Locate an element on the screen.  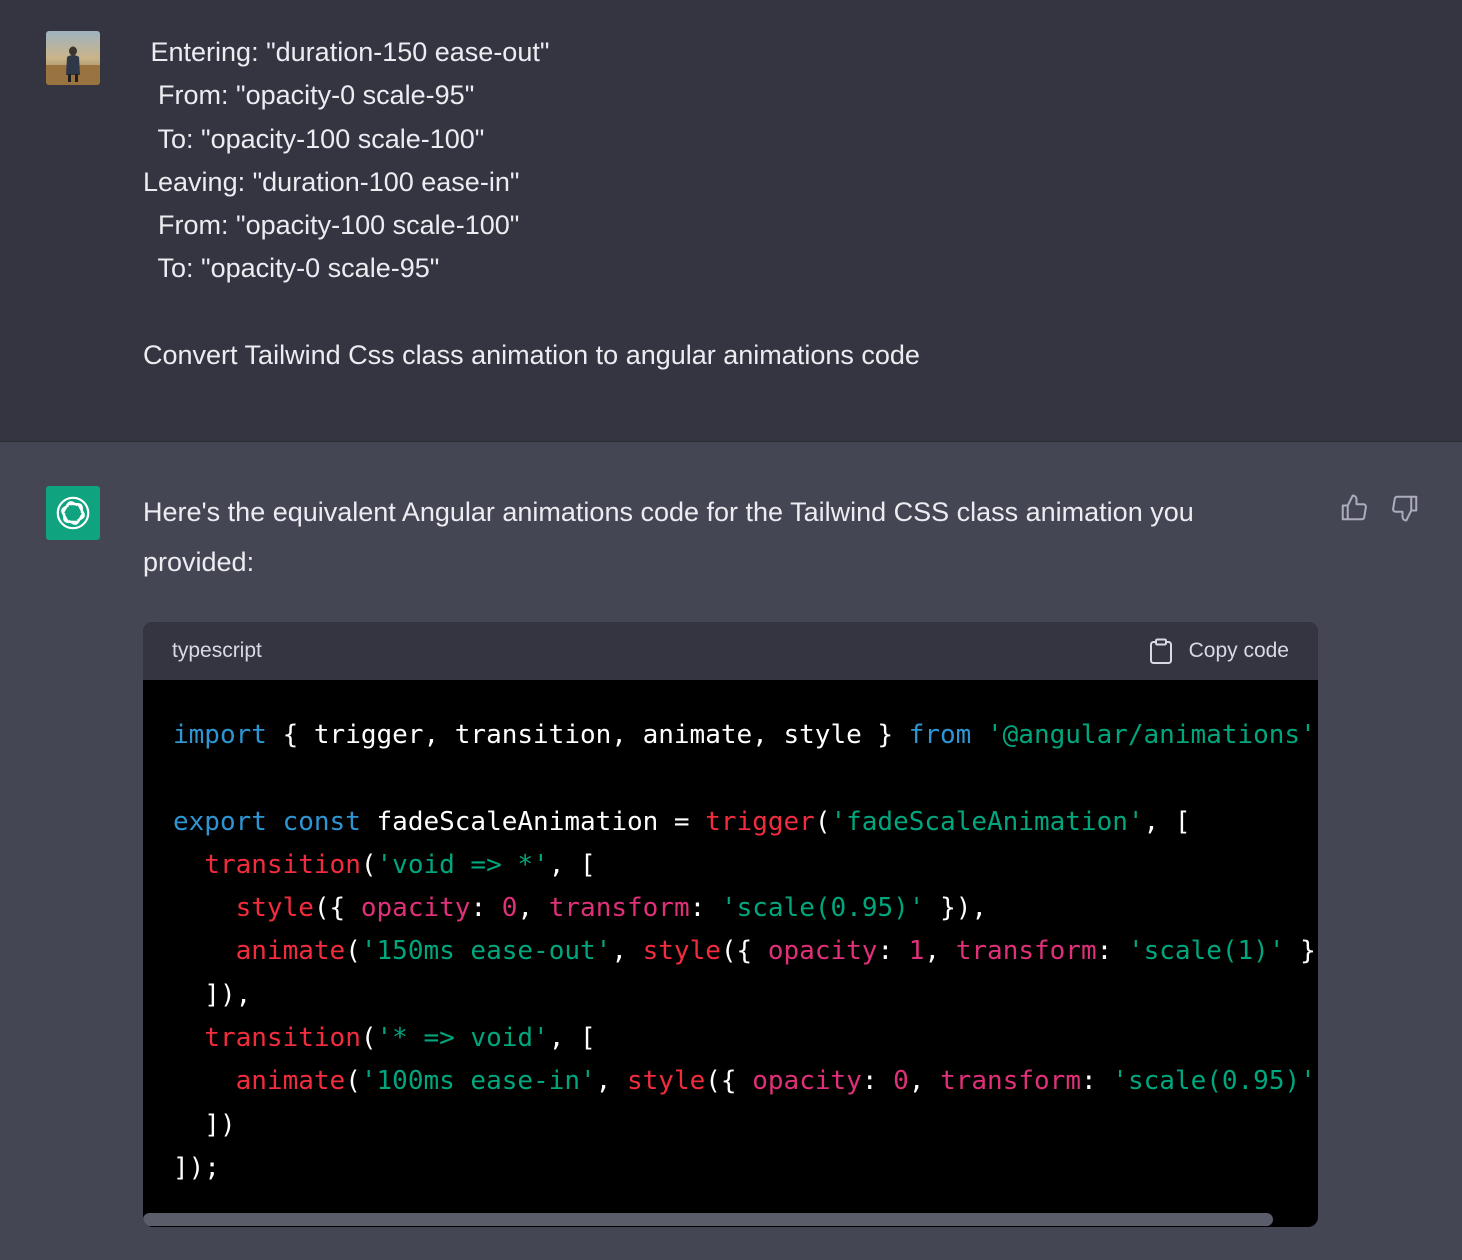
clipboard-icon is located at coordinates (1160, 651).